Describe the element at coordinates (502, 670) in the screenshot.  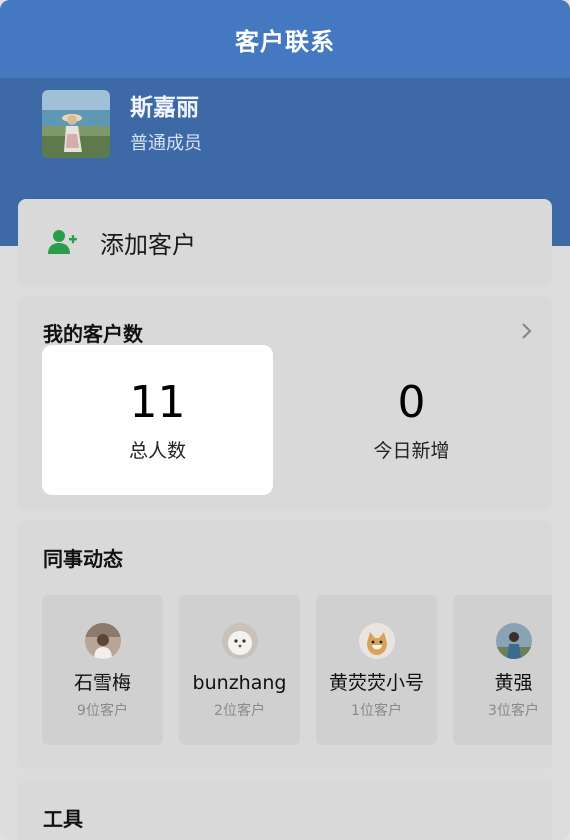
I see `colleague-item: 黄强 3位客户` at that location.